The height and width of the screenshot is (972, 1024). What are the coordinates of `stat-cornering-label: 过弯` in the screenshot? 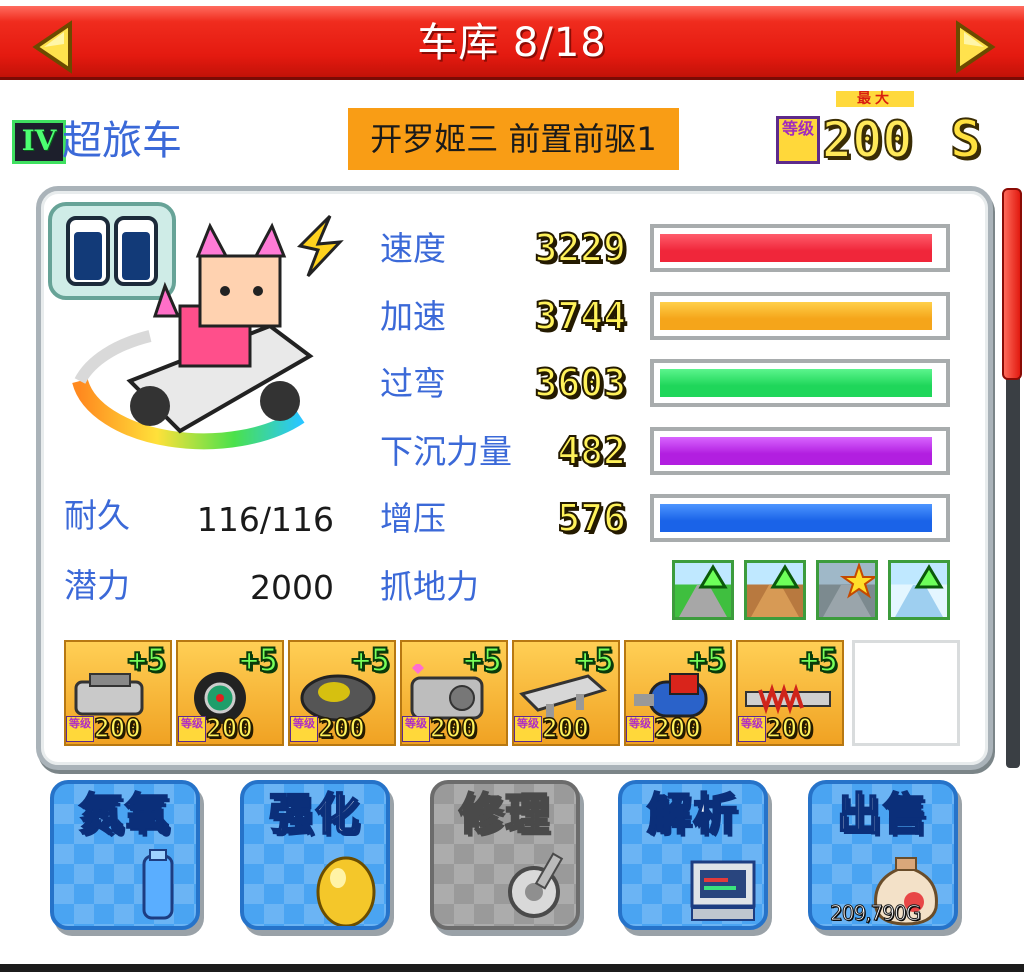 It's located at (413, 383).